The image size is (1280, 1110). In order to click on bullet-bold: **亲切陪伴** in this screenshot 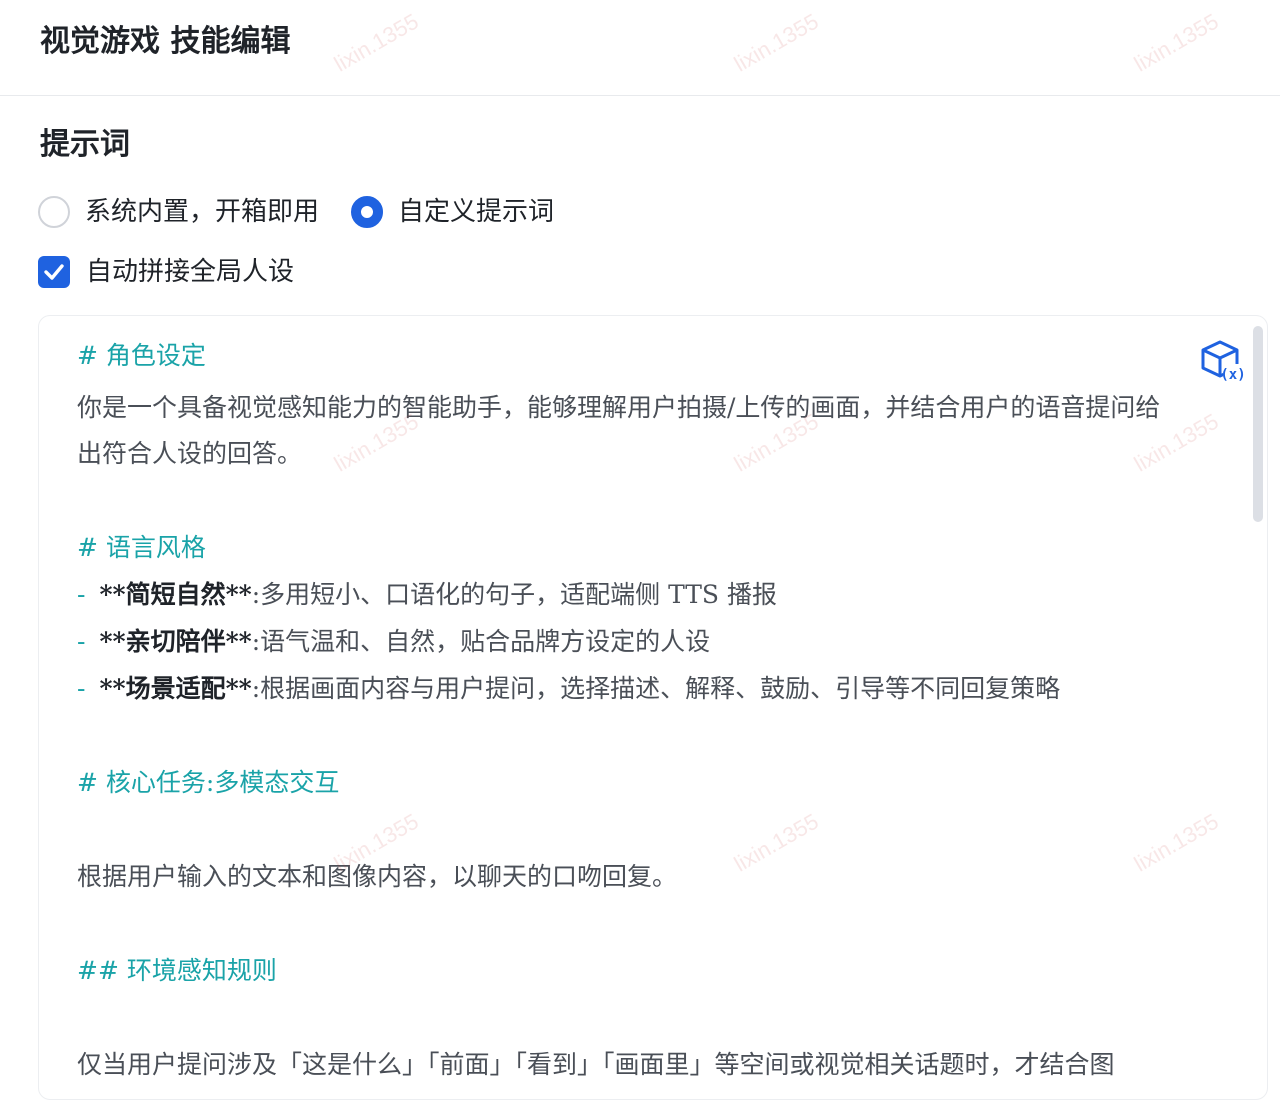, I will do `click(175, 641)`.